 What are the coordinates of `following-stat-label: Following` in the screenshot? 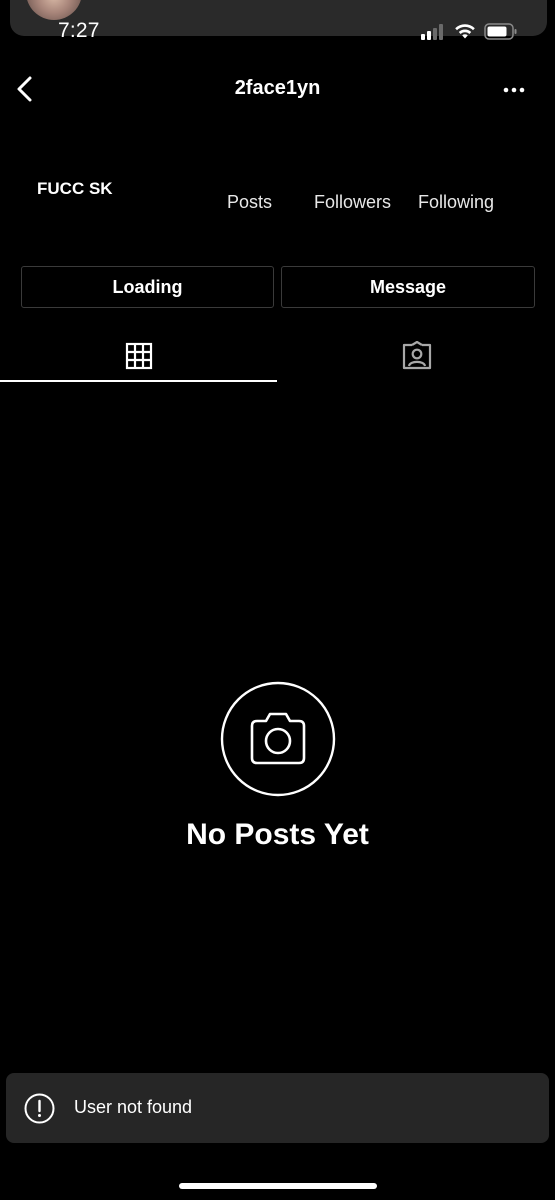 It's located at (456, 202).